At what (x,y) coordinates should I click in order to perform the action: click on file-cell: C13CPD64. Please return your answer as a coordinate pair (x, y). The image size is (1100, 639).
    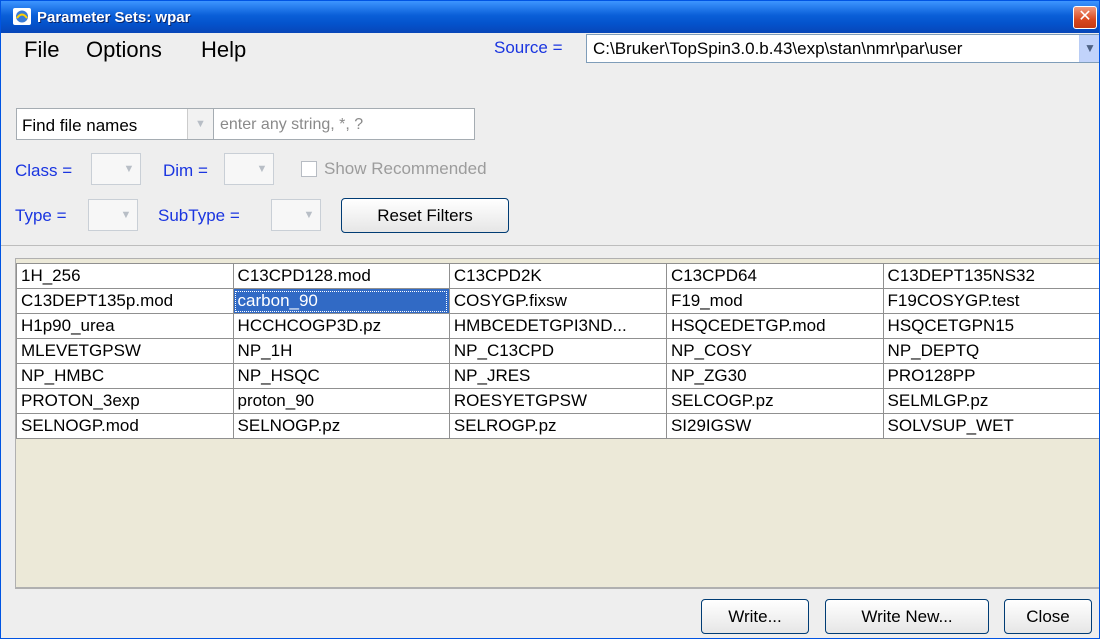
    Looking at the image, I should click on (774, 276).